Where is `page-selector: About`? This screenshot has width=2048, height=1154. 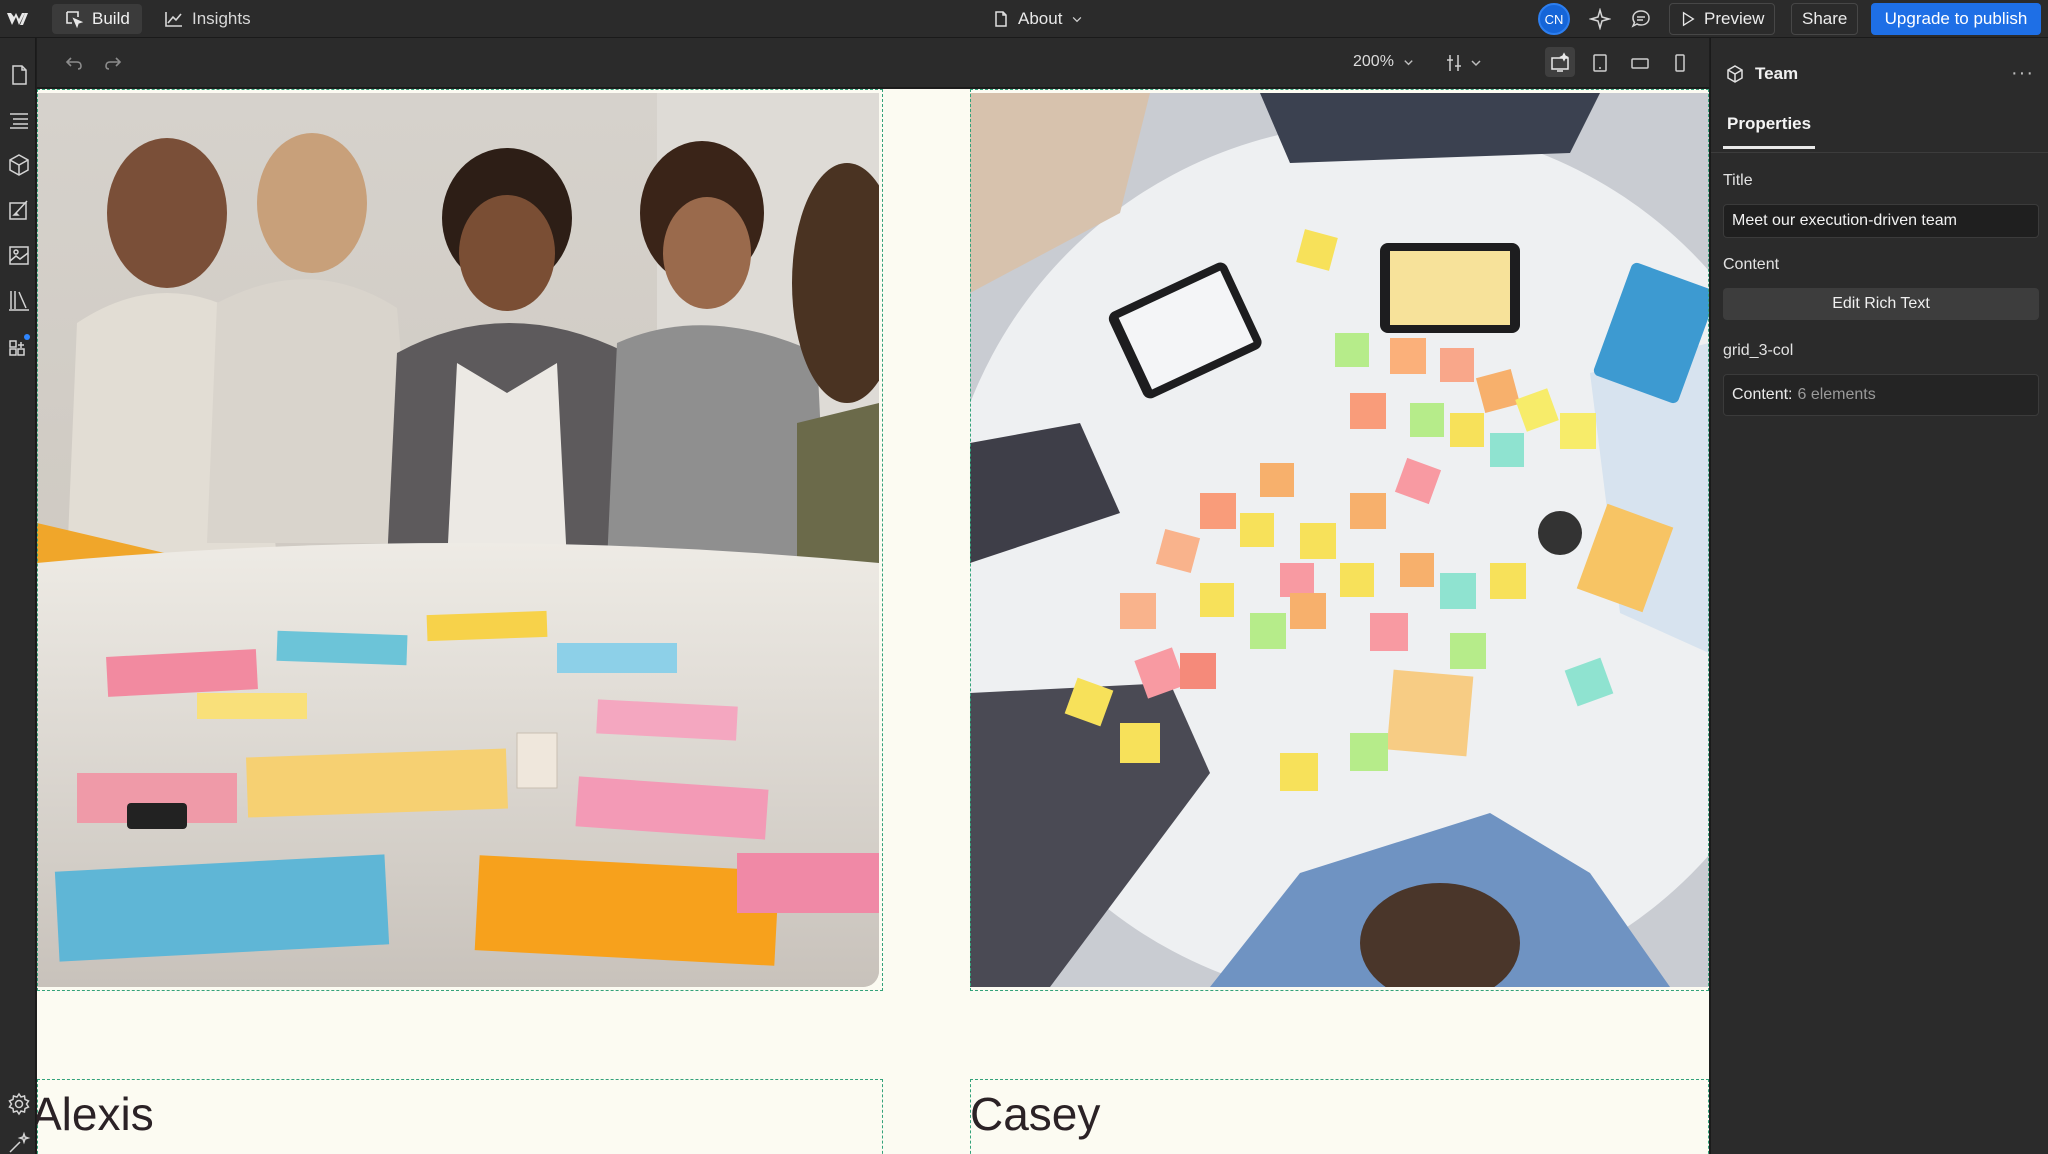
page-selector: About is located at coordinates (1038, 19).